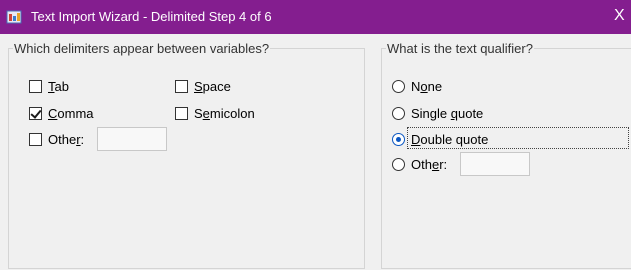 The height and width of the screenshot is (270, 631). Describe the element at coordinates (181, 86) in the screenshot. I see `space-checkbox-box` at that location.